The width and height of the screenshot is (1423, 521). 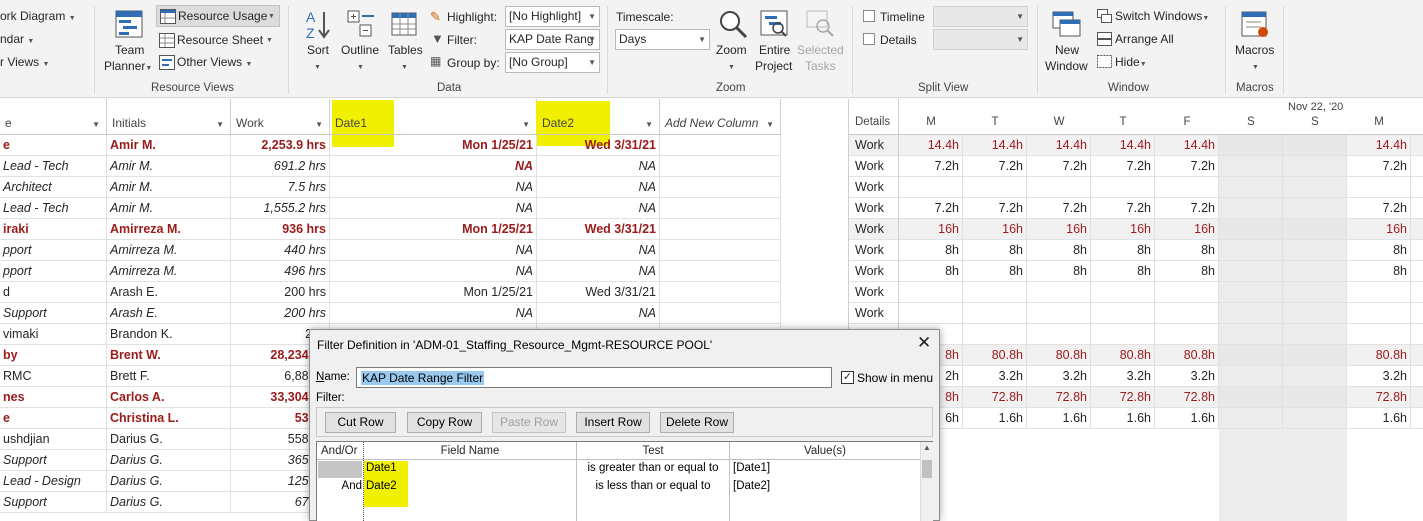 What do you see at coordinates (405, 42) in the screenshot?
I see `tables-button: Tables ▼` at bounding box center [405, 42].